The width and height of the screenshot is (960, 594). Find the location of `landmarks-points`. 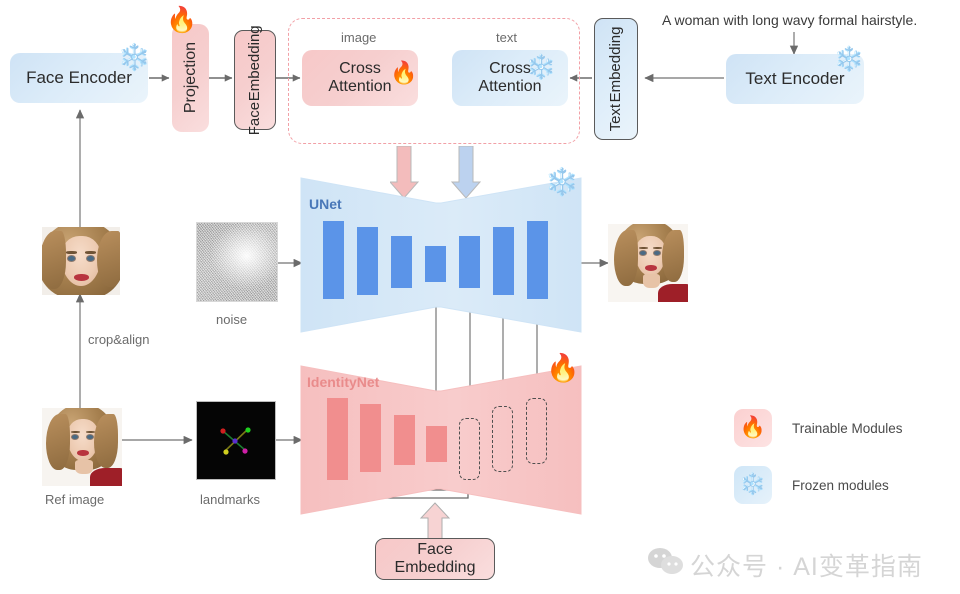

landmarks-points is located at coordinates (235, 441).